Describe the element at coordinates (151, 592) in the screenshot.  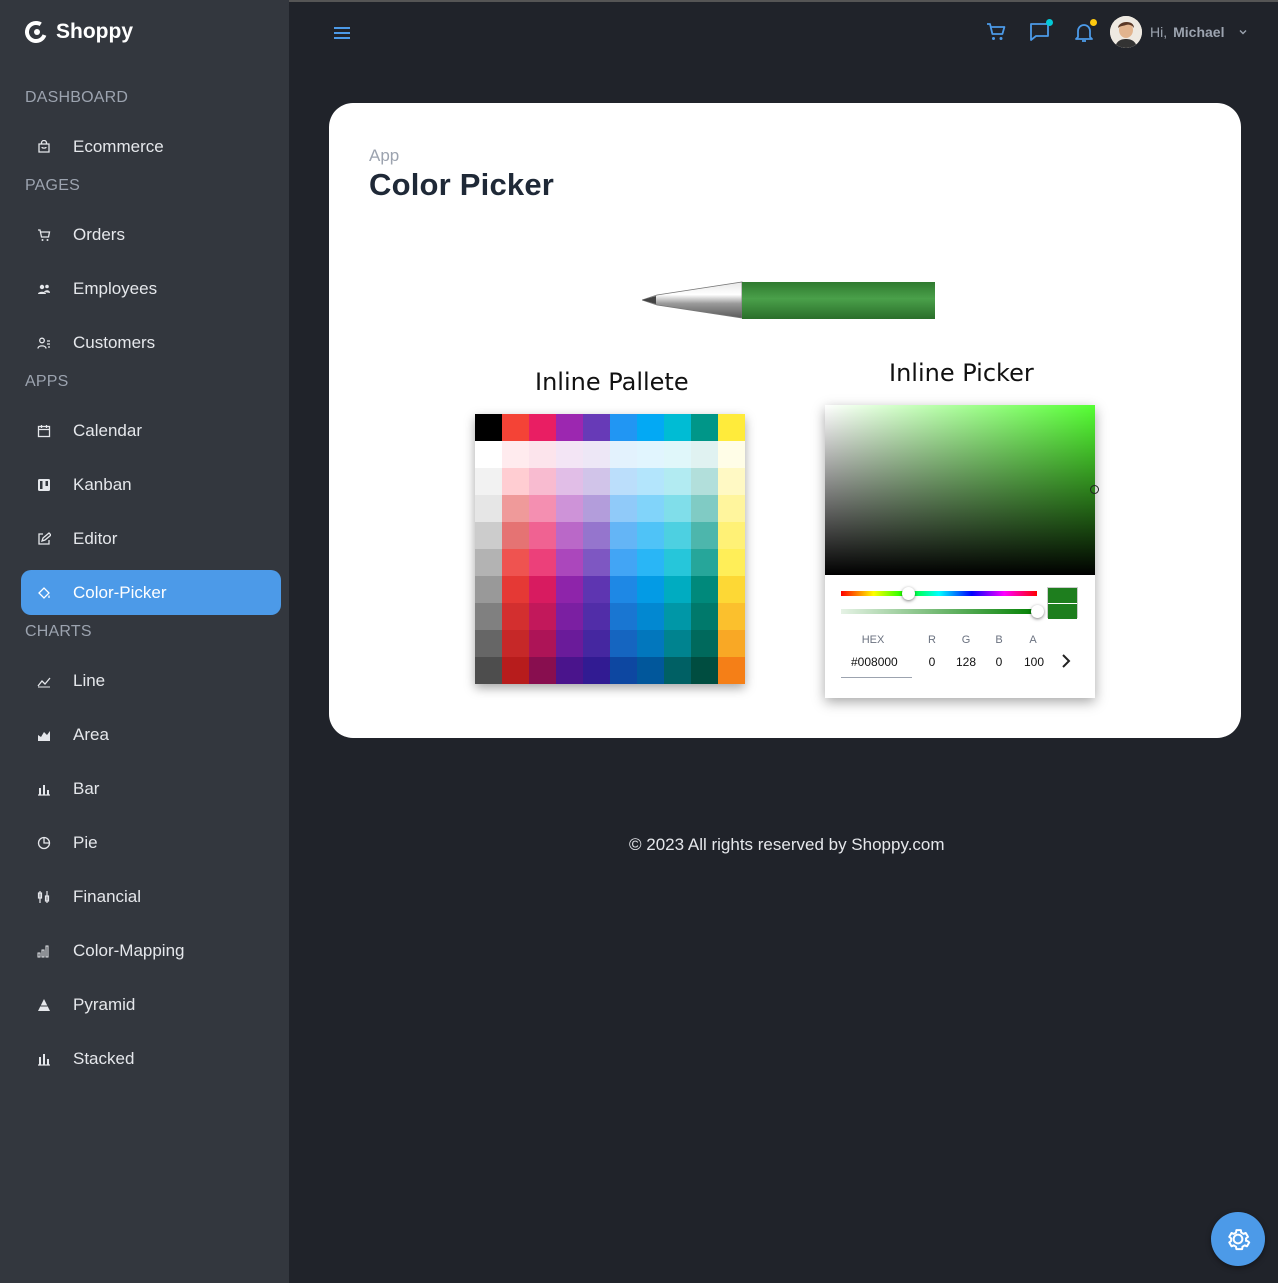
I see `sidebar-item-color-picker: Color-Picker` at that location.